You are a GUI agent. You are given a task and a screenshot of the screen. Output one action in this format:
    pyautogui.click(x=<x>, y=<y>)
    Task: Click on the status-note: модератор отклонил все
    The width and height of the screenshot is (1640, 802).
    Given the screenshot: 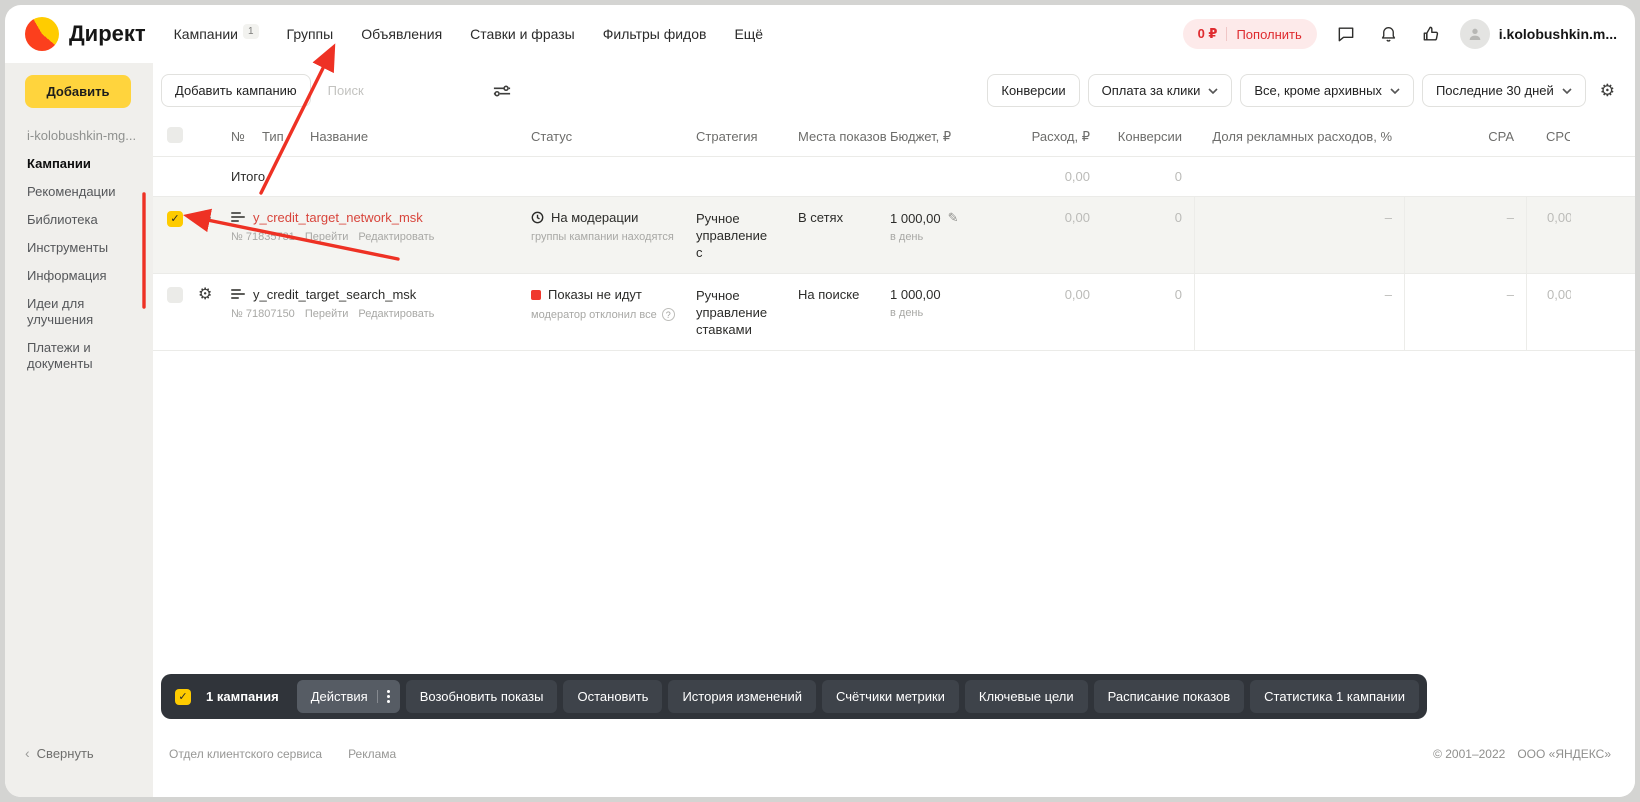 What is the action you would take?
    pyautogui.click(x=594, y=314)
    